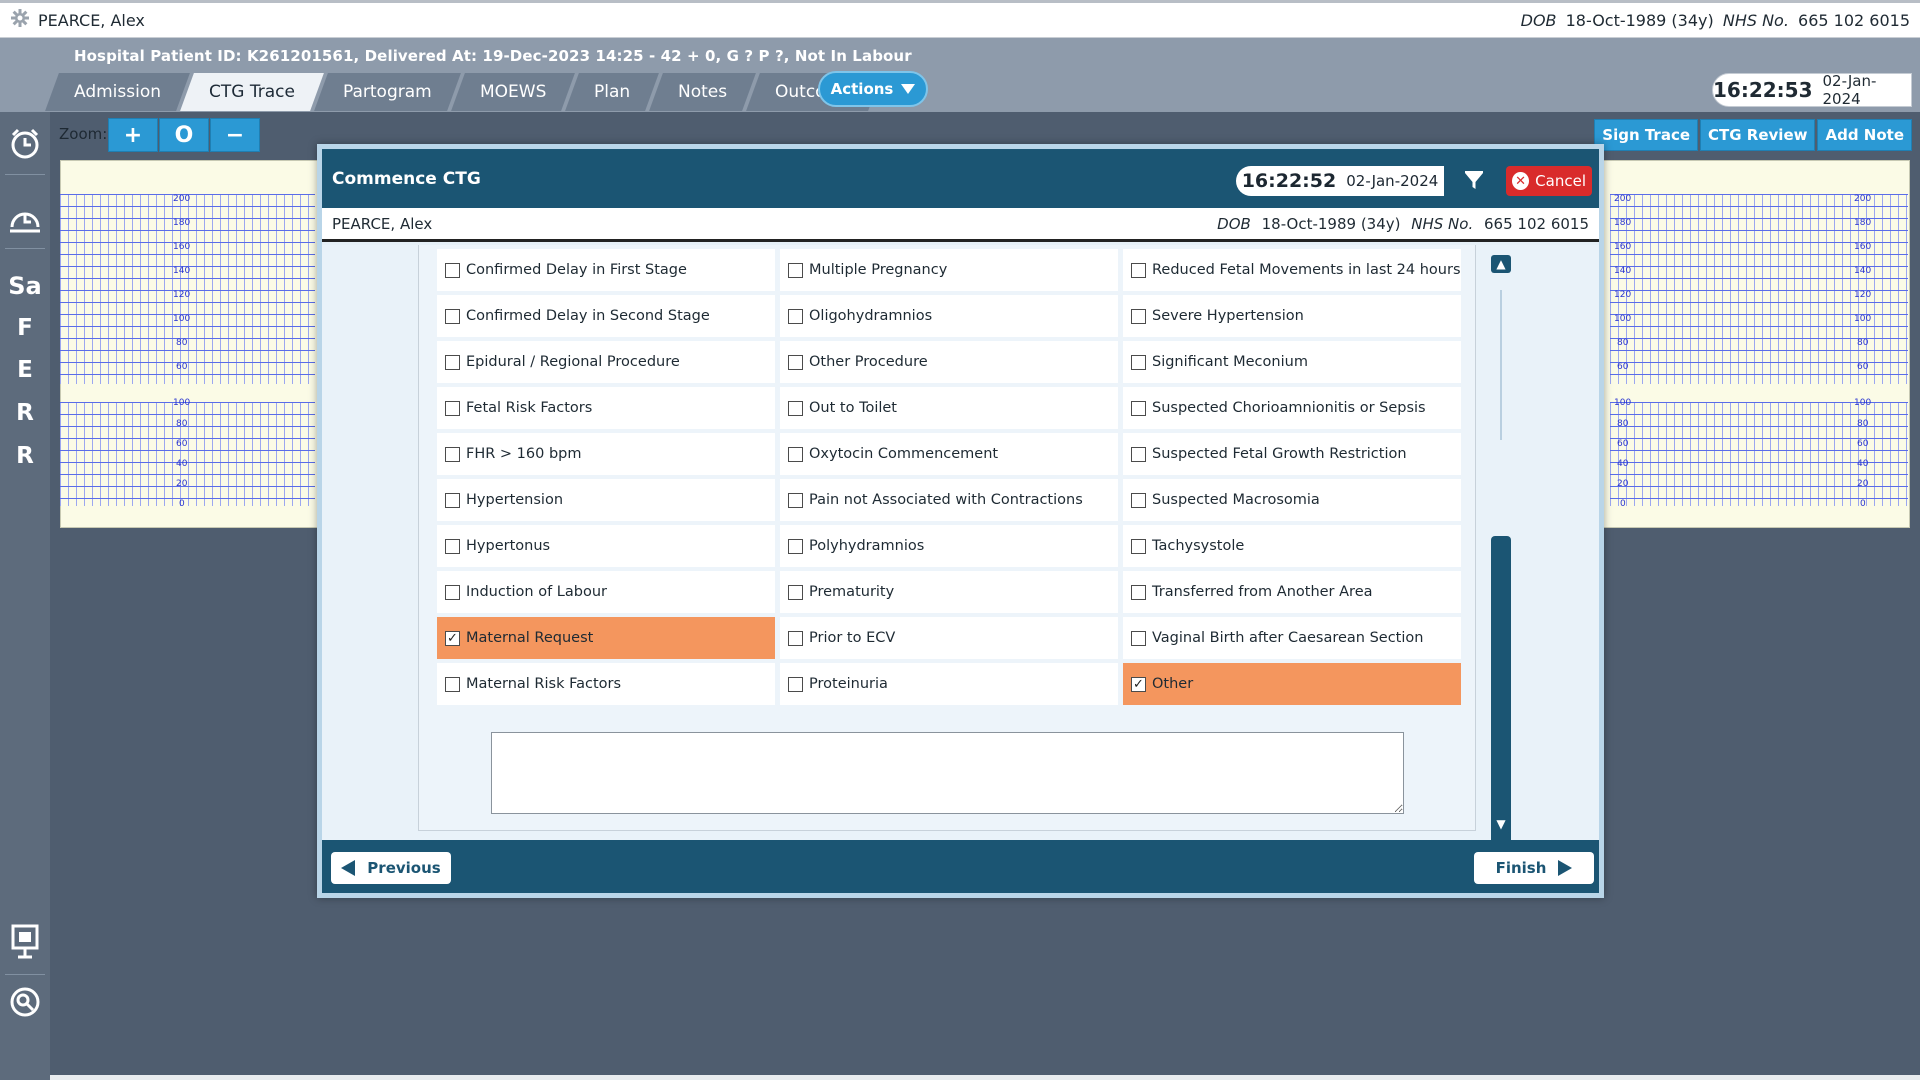  Describe the element at coordinates (1864, 135) in the screenshot. I see `add-note-button: Add Note` at that location.